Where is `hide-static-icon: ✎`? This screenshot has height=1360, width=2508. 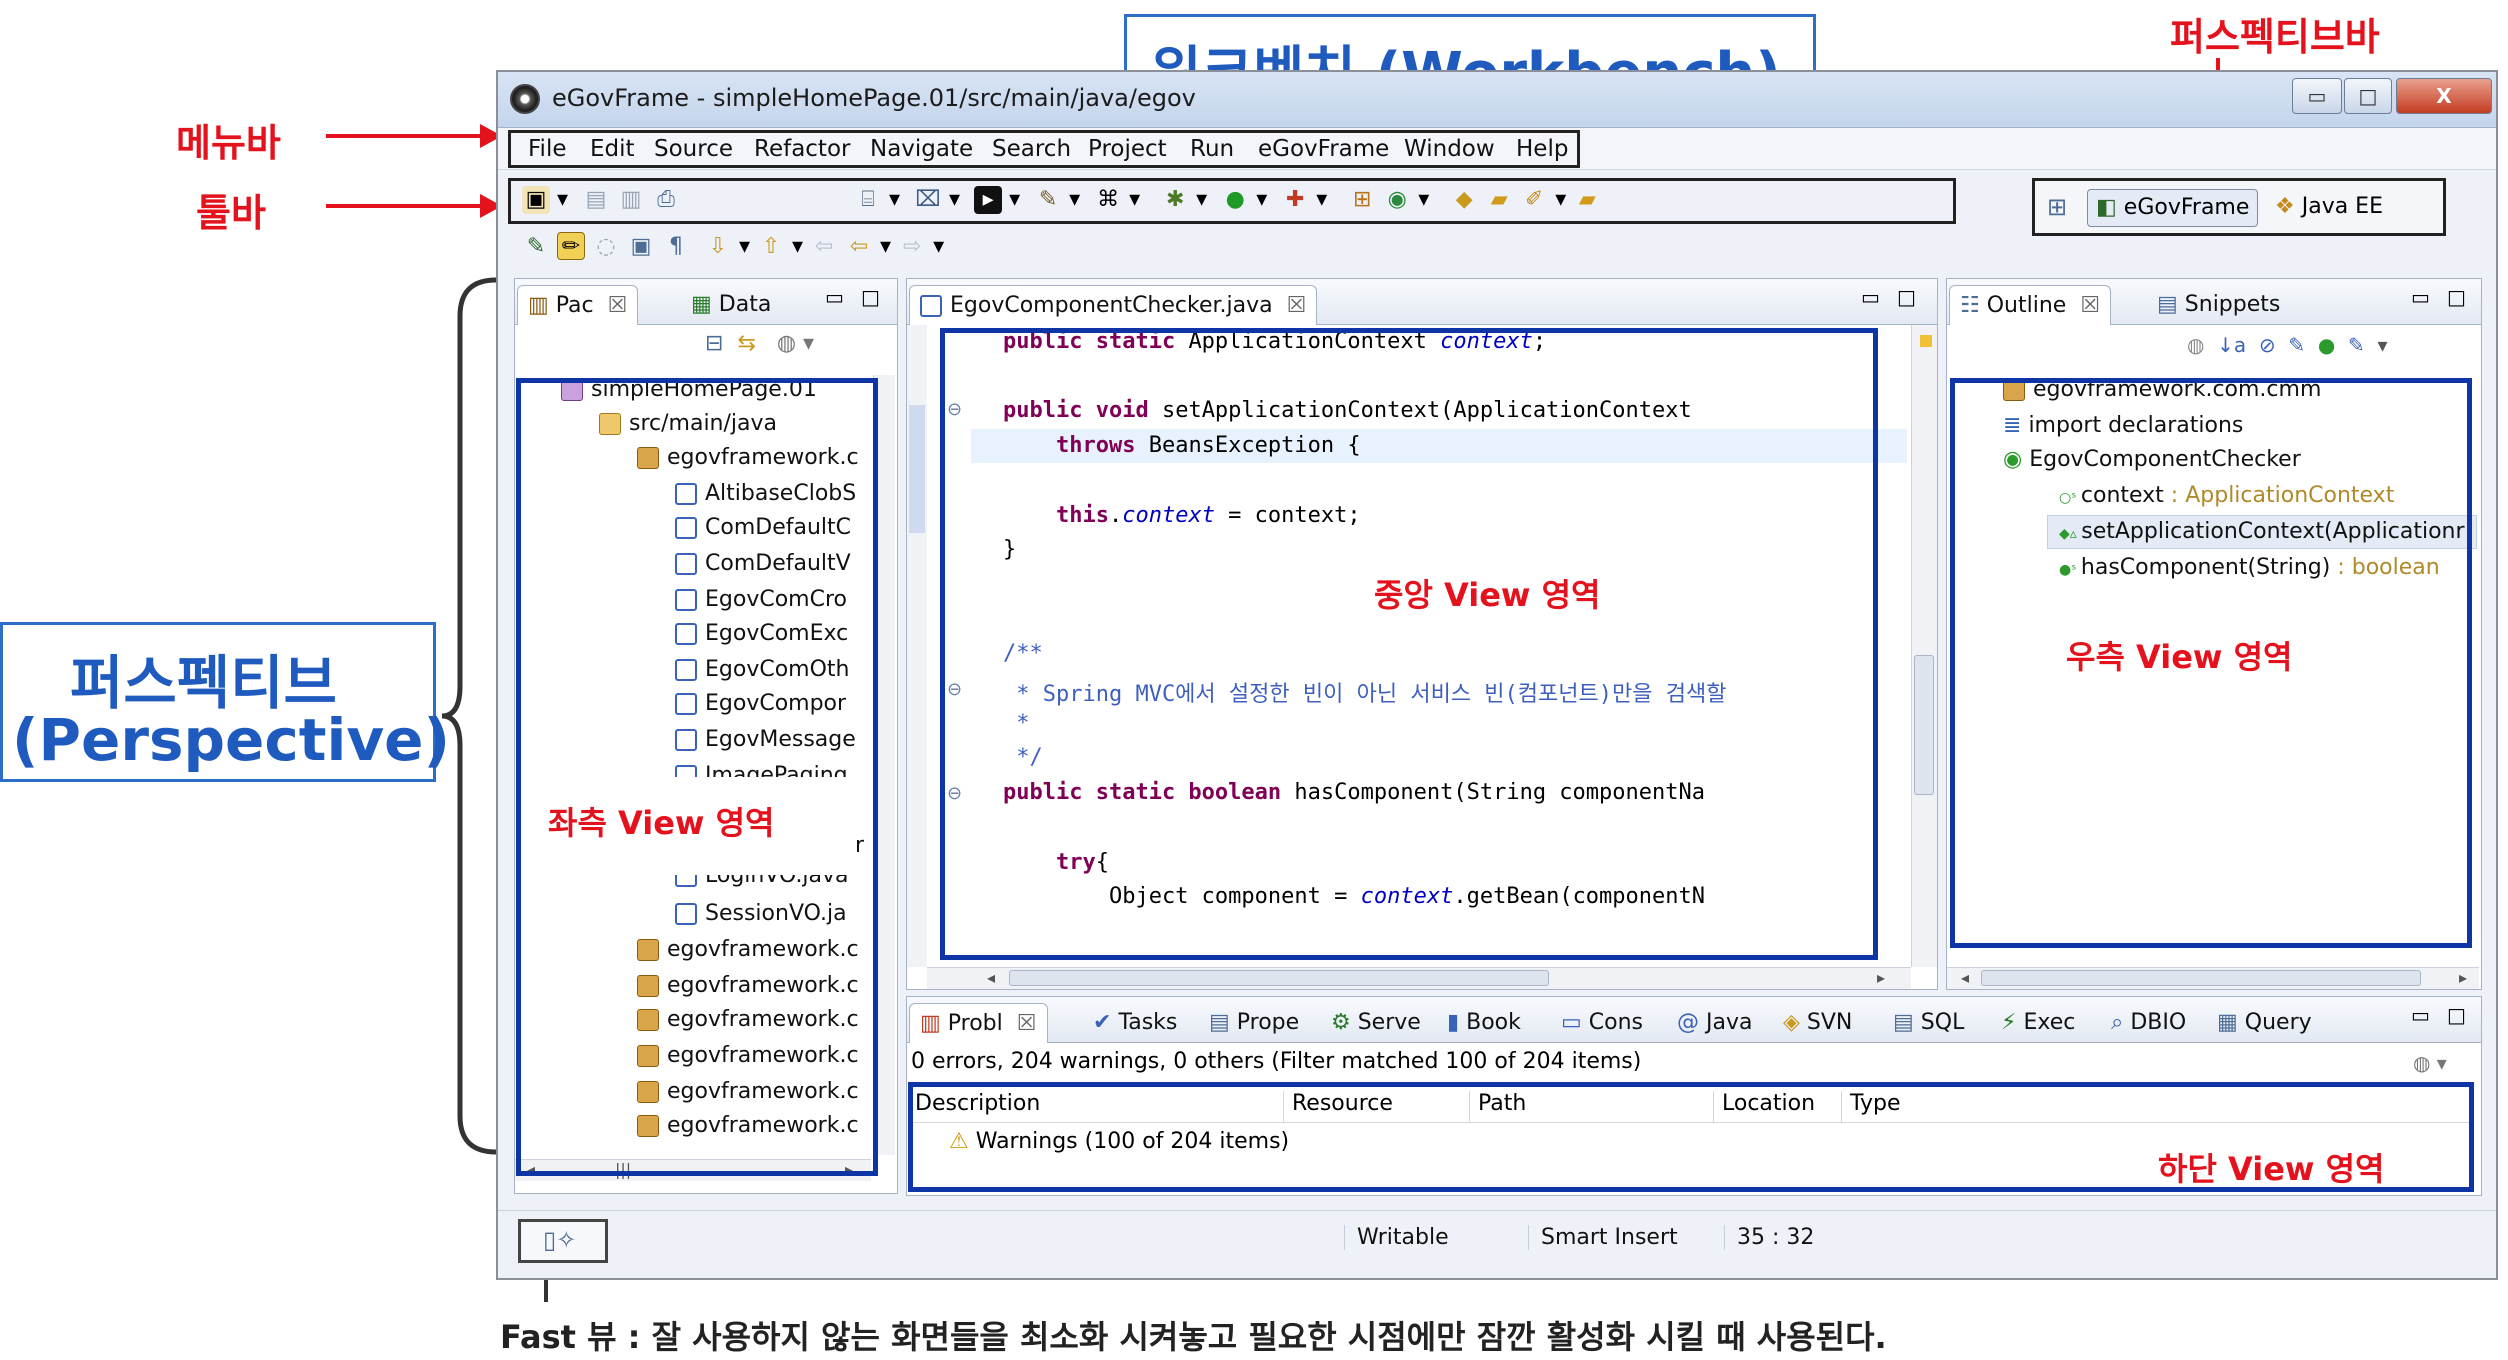
hide-static-icon: ✎ is located at coordinates (2296, 345).